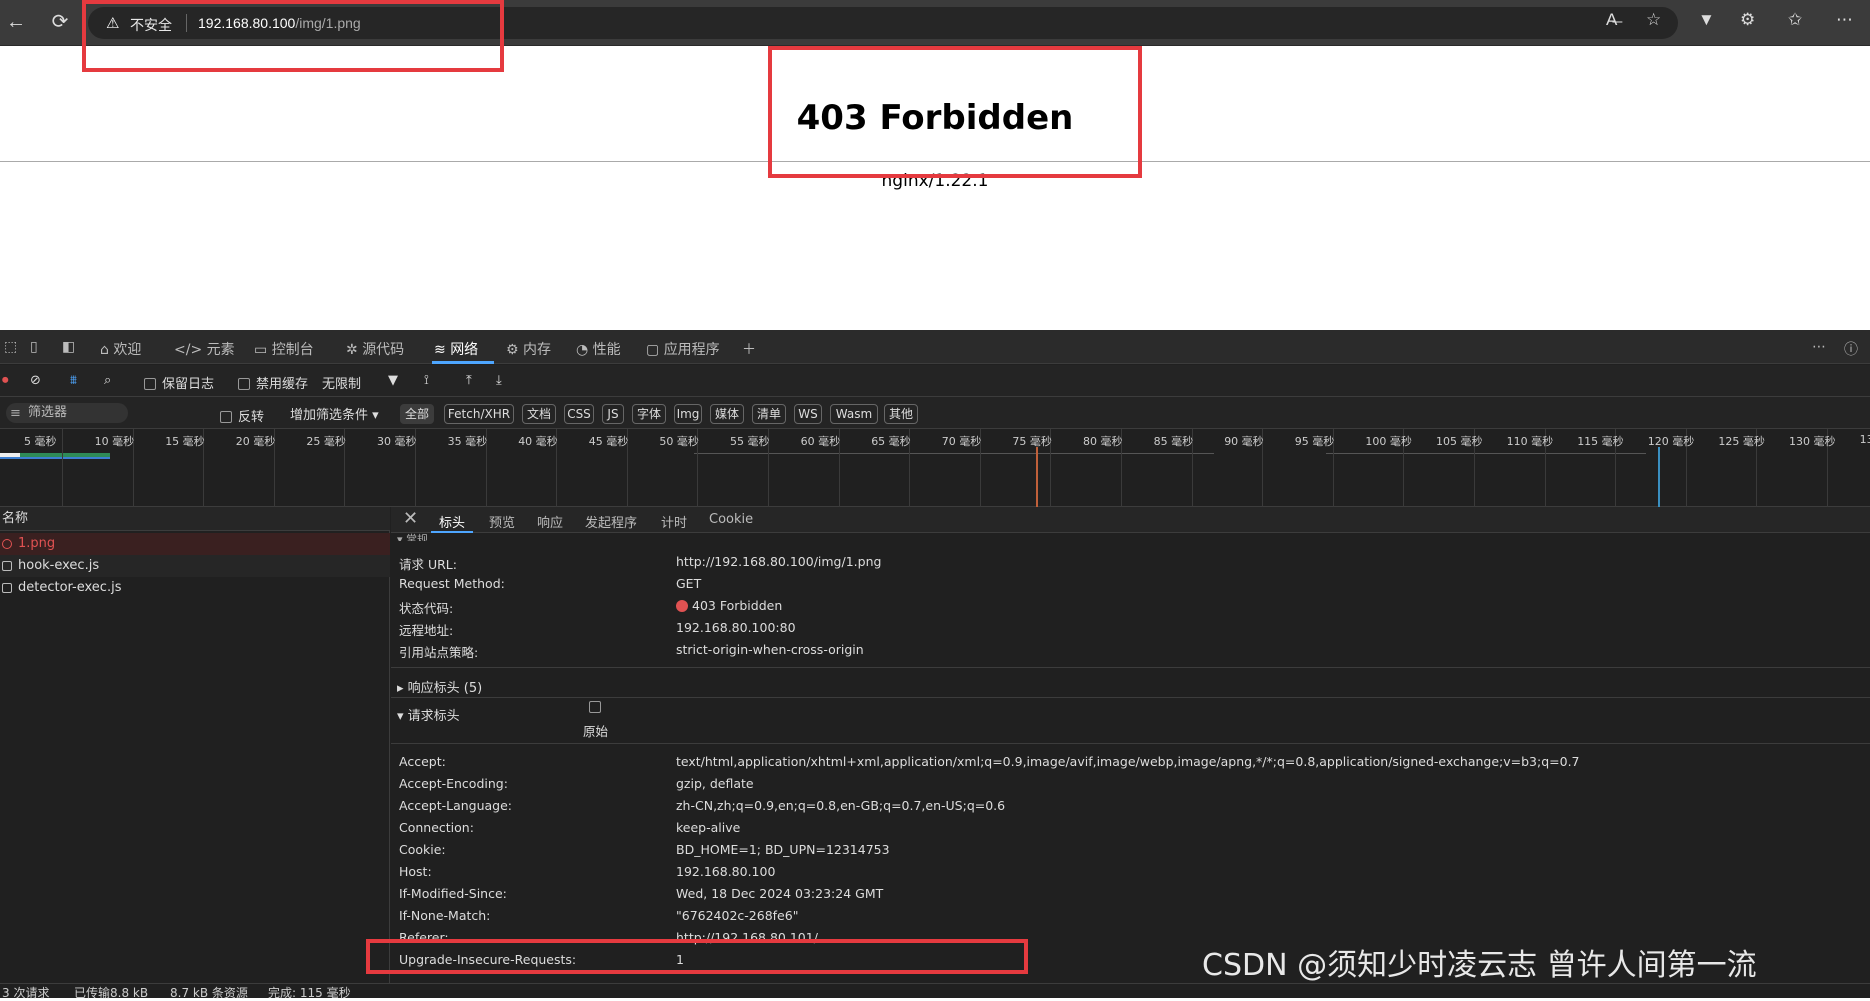  I want to click on status-code-value: 403 Forbidden, so click(729, 605).